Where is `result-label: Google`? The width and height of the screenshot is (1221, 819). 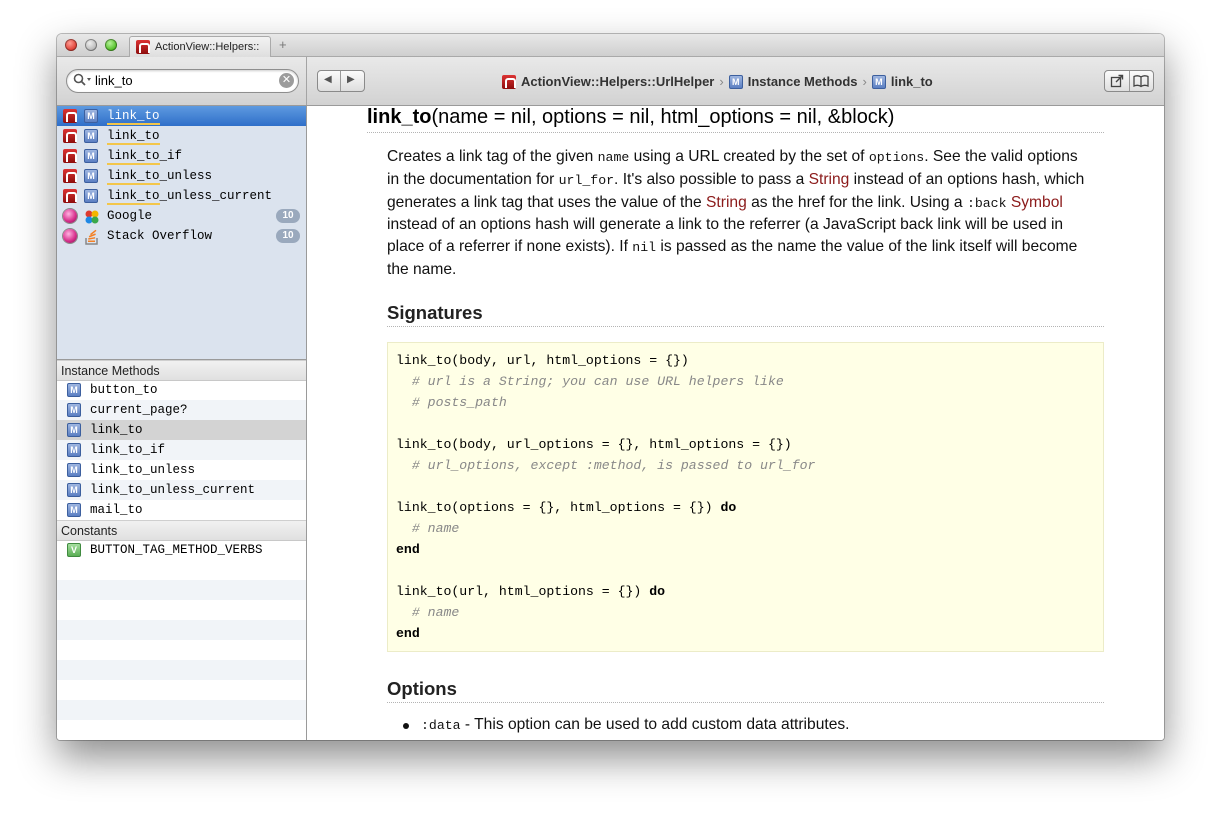
result-label: Google is located at coordinates (130, 216).